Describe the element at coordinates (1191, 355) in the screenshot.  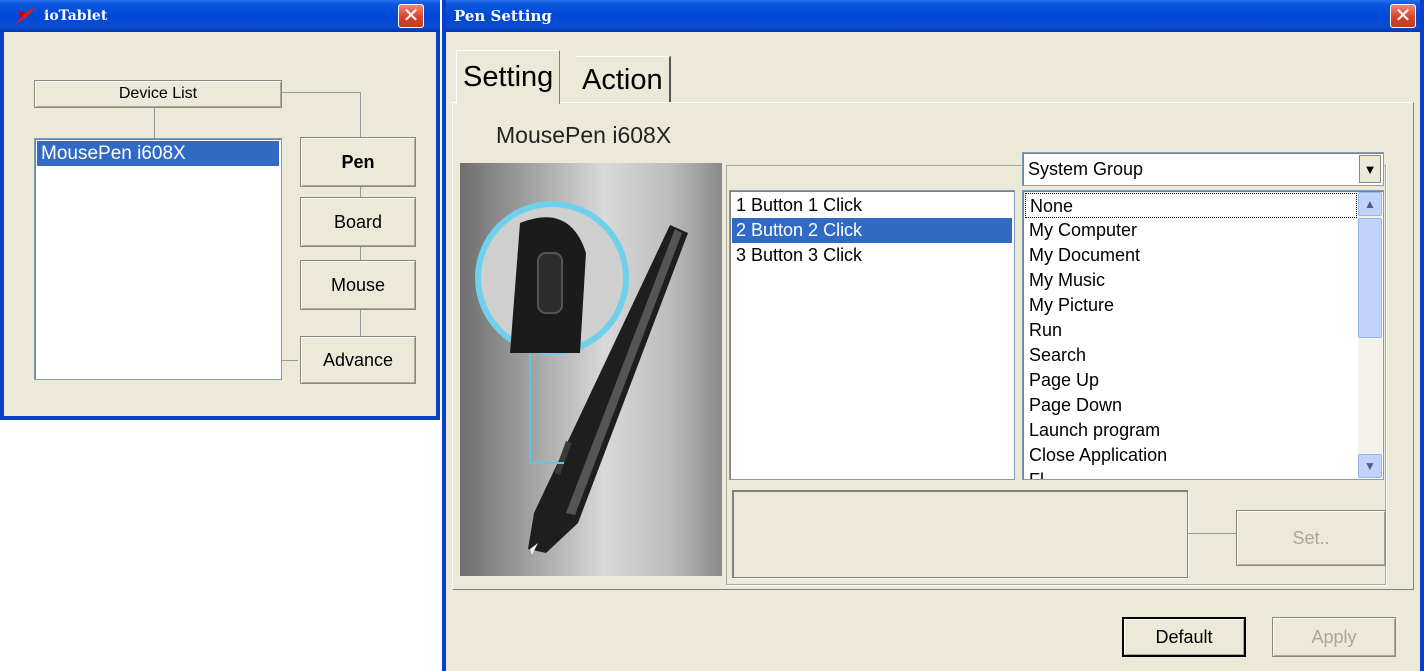
I see `list-item-function: Search` at that location.